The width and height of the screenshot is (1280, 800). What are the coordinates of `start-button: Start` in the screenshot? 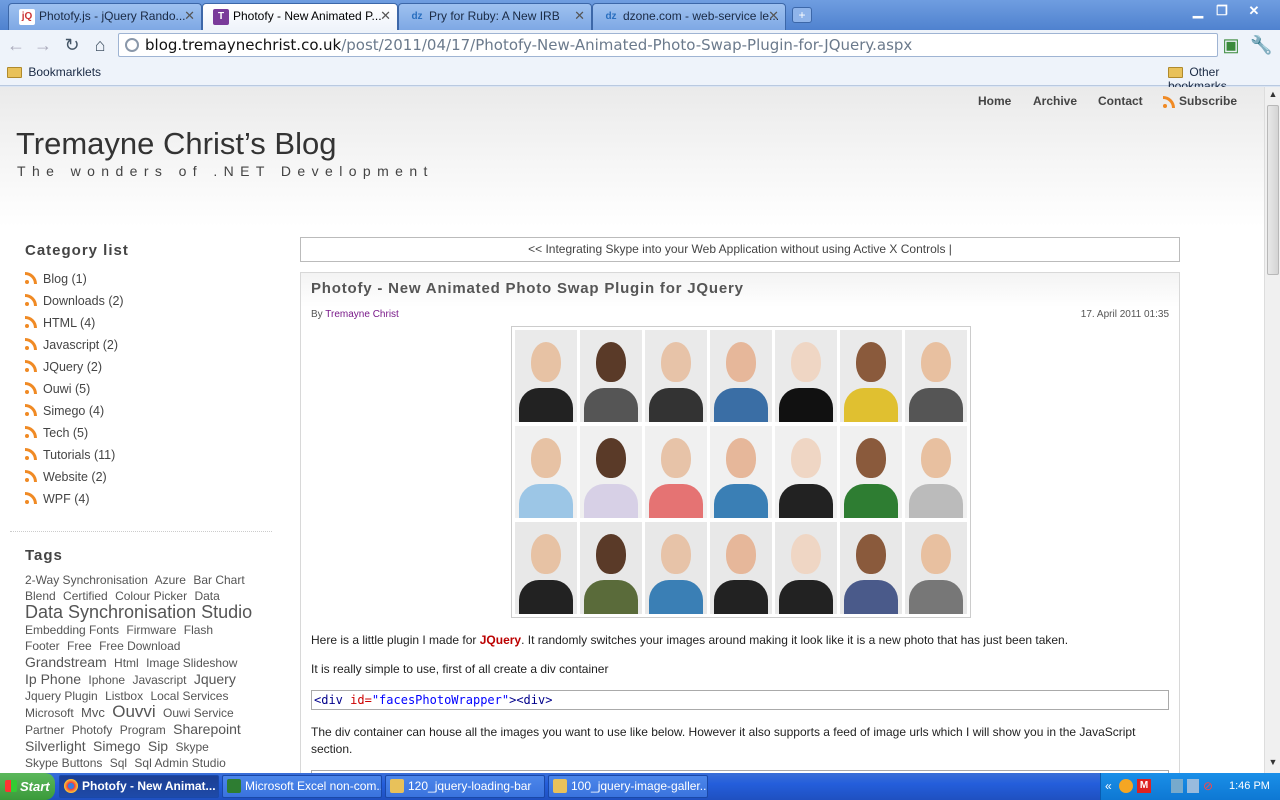 It's located at (27, 786).